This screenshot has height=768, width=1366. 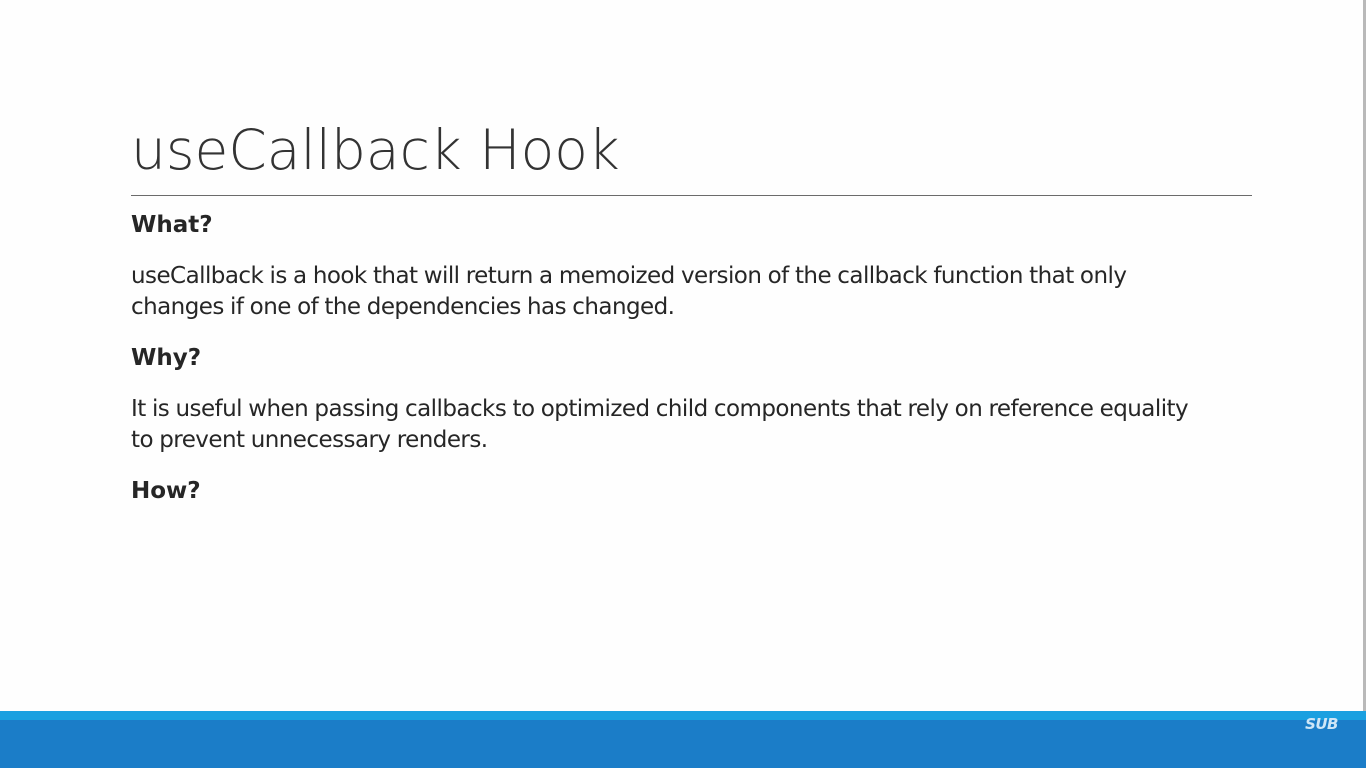 What do you see at coordinates (375, 150) in the screenshot?
I see `slide-title: useCallback Hook` at bounding box center [375, 150].